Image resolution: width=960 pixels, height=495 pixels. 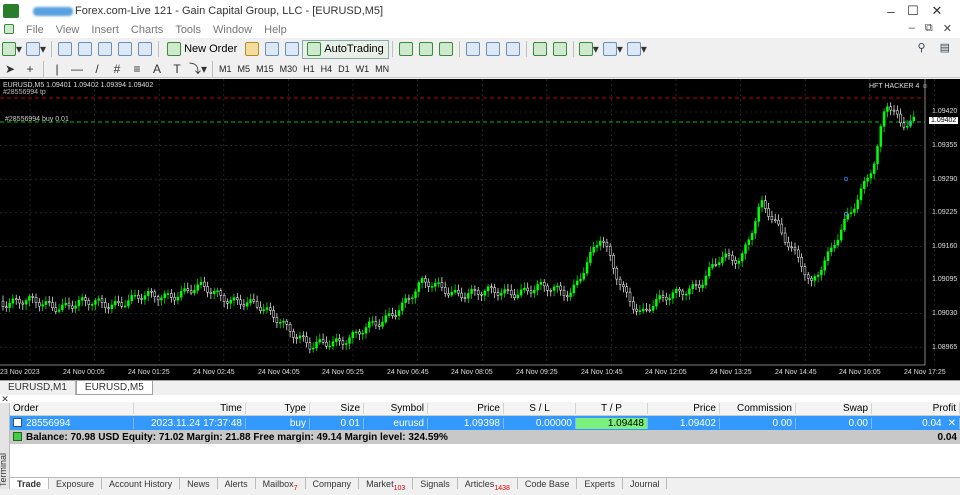 What do you see at coordinates (337, 408) in the screenshot?
I see `col-size: Size` at bounding box center [337, 408].